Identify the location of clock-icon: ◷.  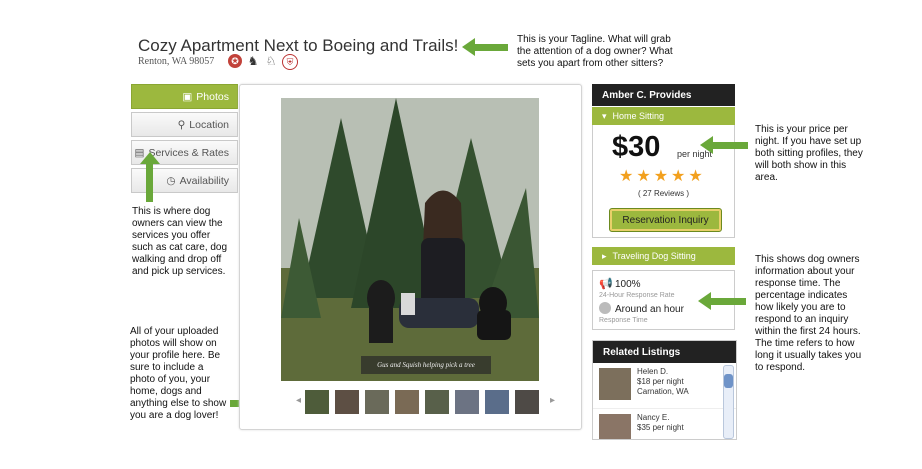
(171, 180).